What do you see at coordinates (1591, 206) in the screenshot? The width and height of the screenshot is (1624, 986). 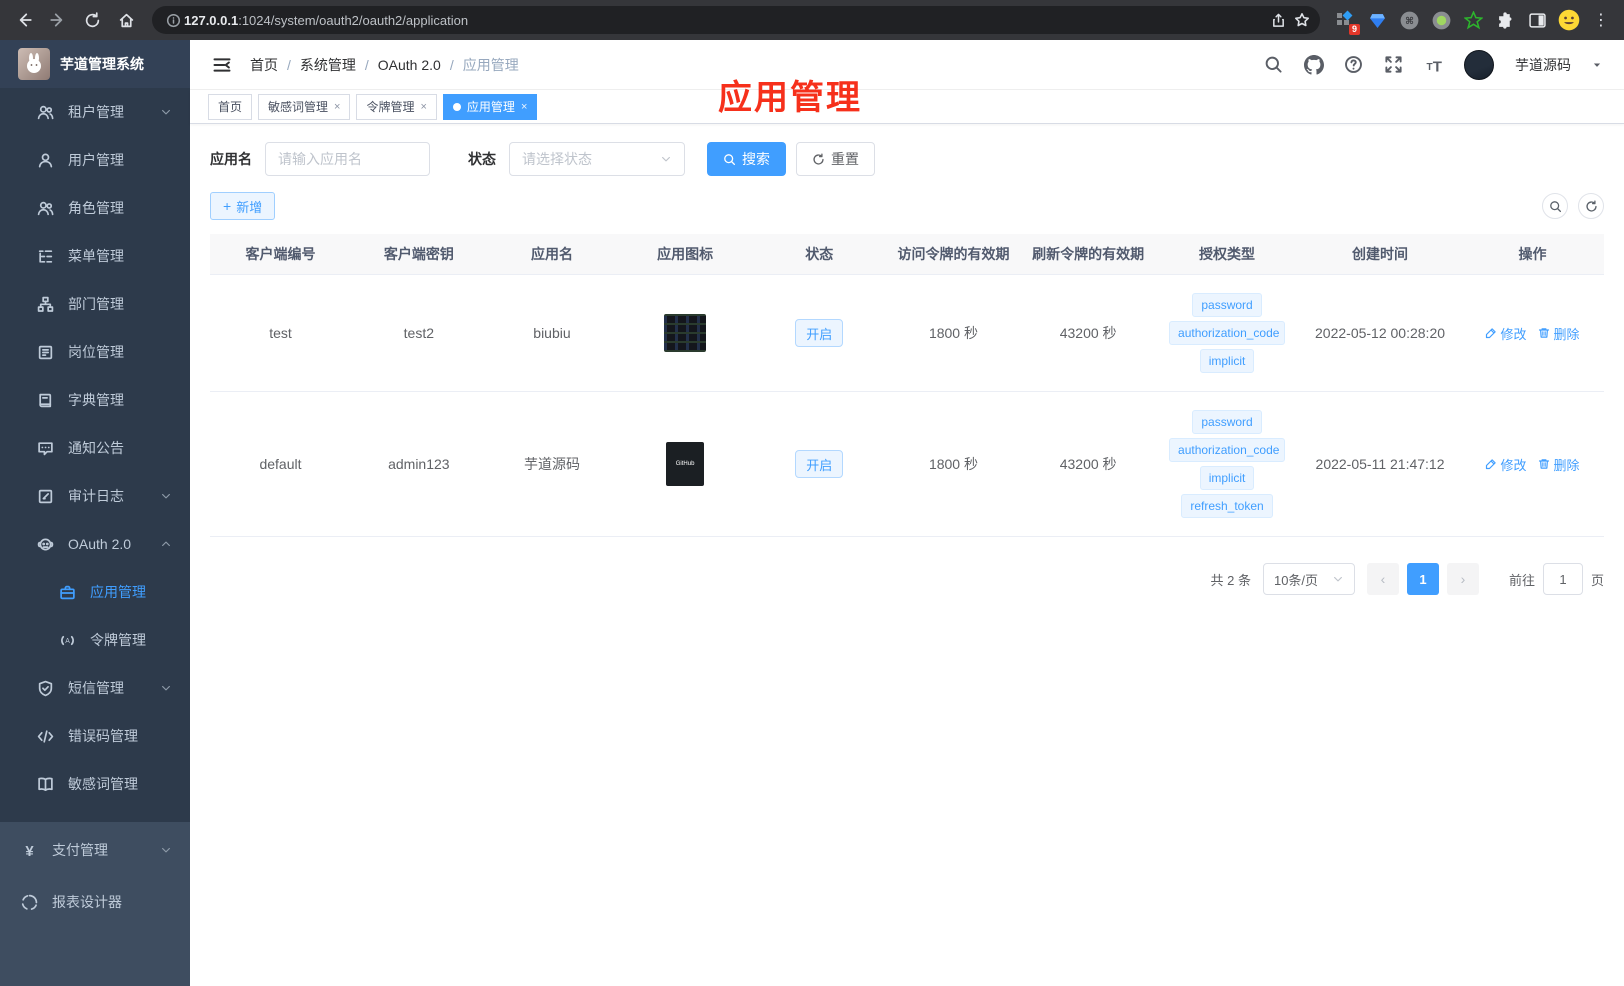 I see `refresh-table-icon` at bounding box center [1591, 206].